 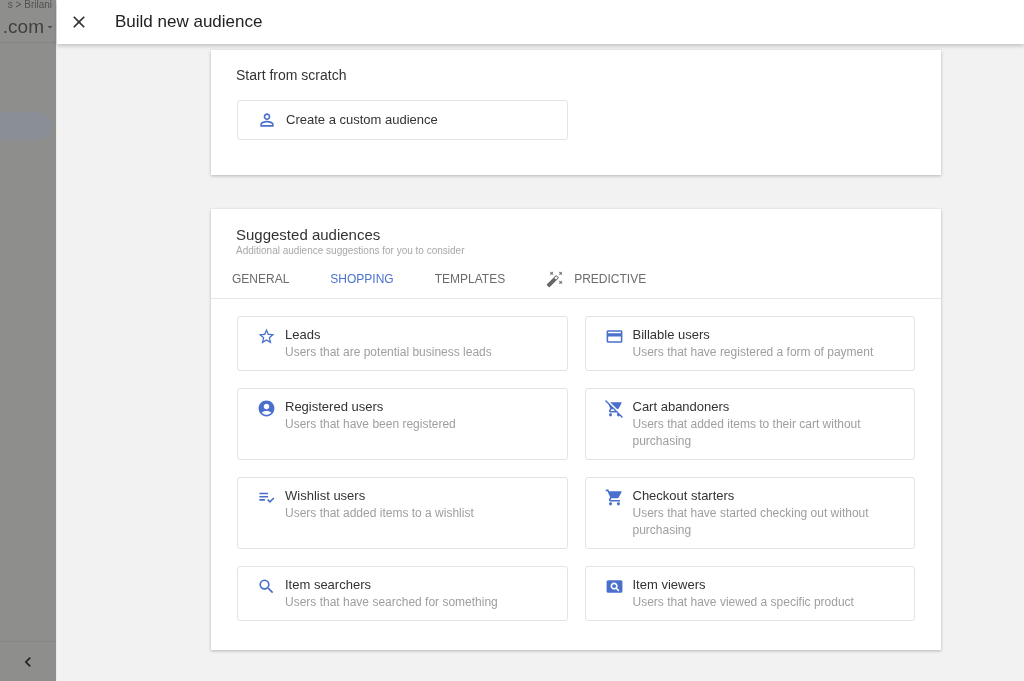 What do you see at coordinates (292, 75) in the screenshot?
I see `card-title: Start from scratch` at bounding box center [292, 75].